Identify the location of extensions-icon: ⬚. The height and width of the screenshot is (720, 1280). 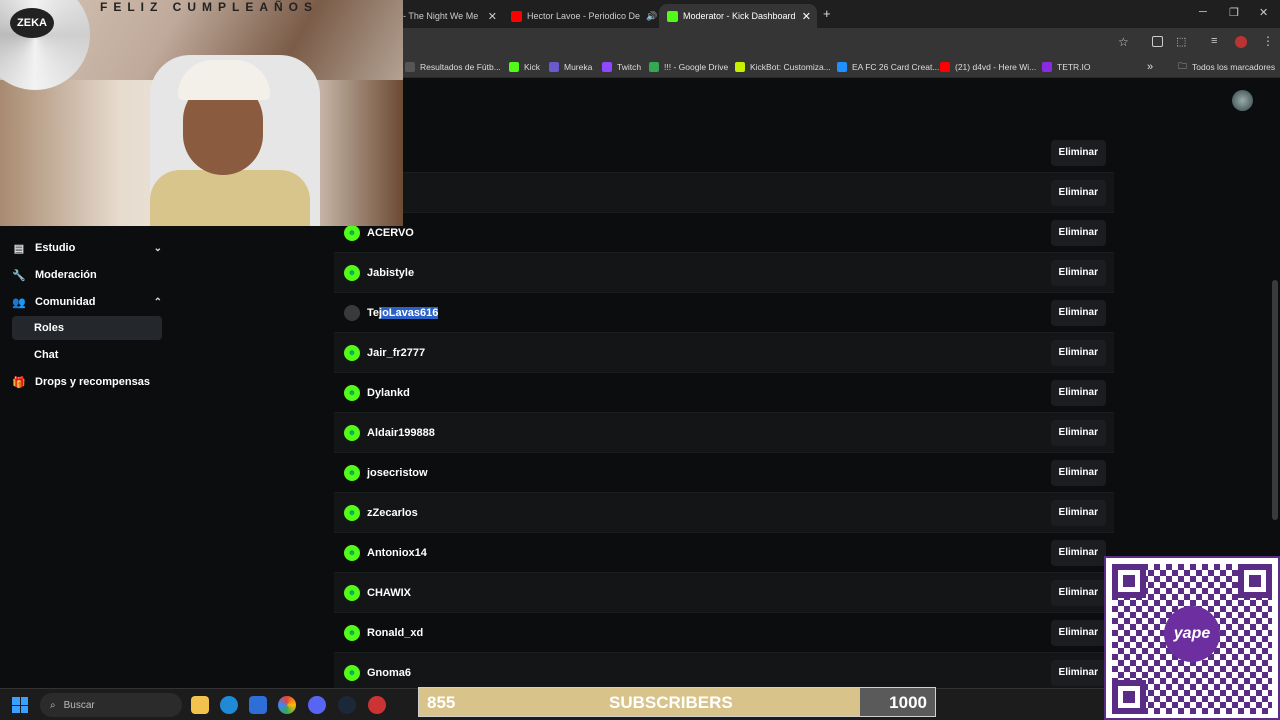
(1181, 41).